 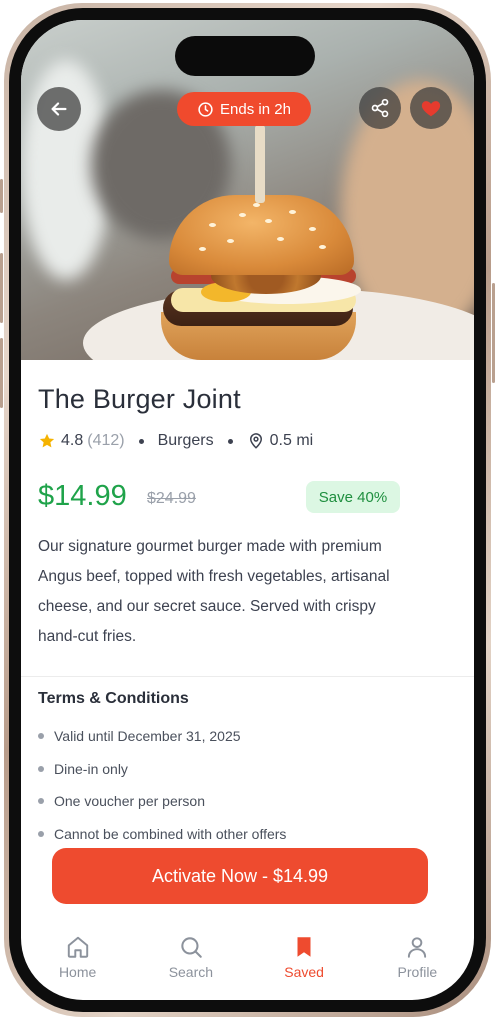 I want to click on silent-switch, so click(x=1, y=196).